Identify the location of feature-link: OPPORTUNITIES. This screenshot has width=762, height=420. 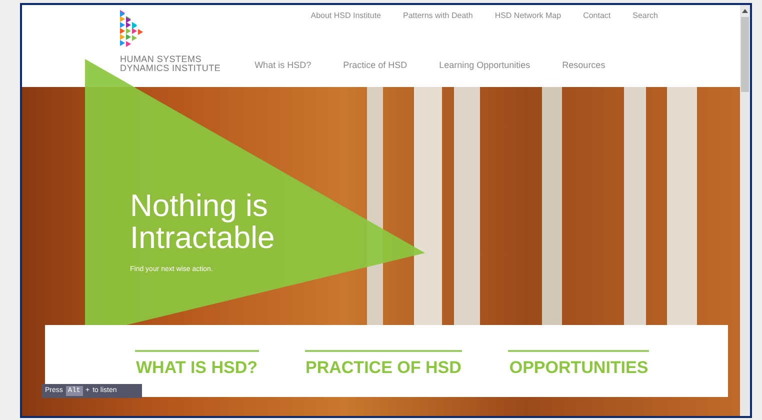
(579, 365).